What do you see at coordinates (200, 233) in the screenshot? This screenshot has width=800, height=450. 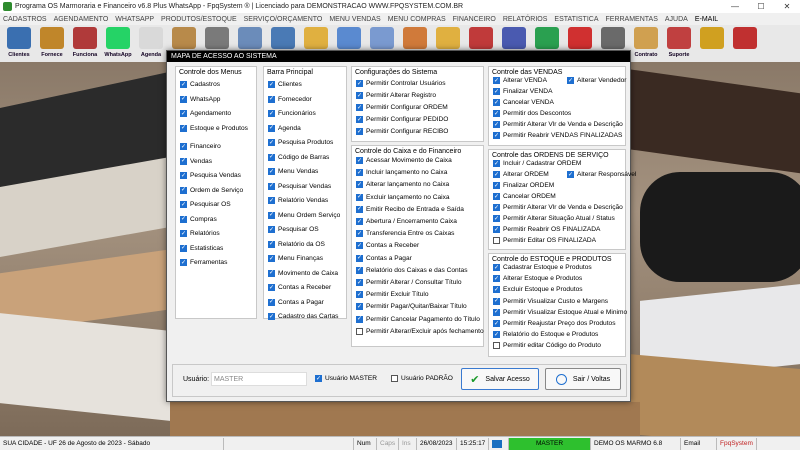 I see `menus-checkbox: Relatórios` at bounding box center [200, 233].